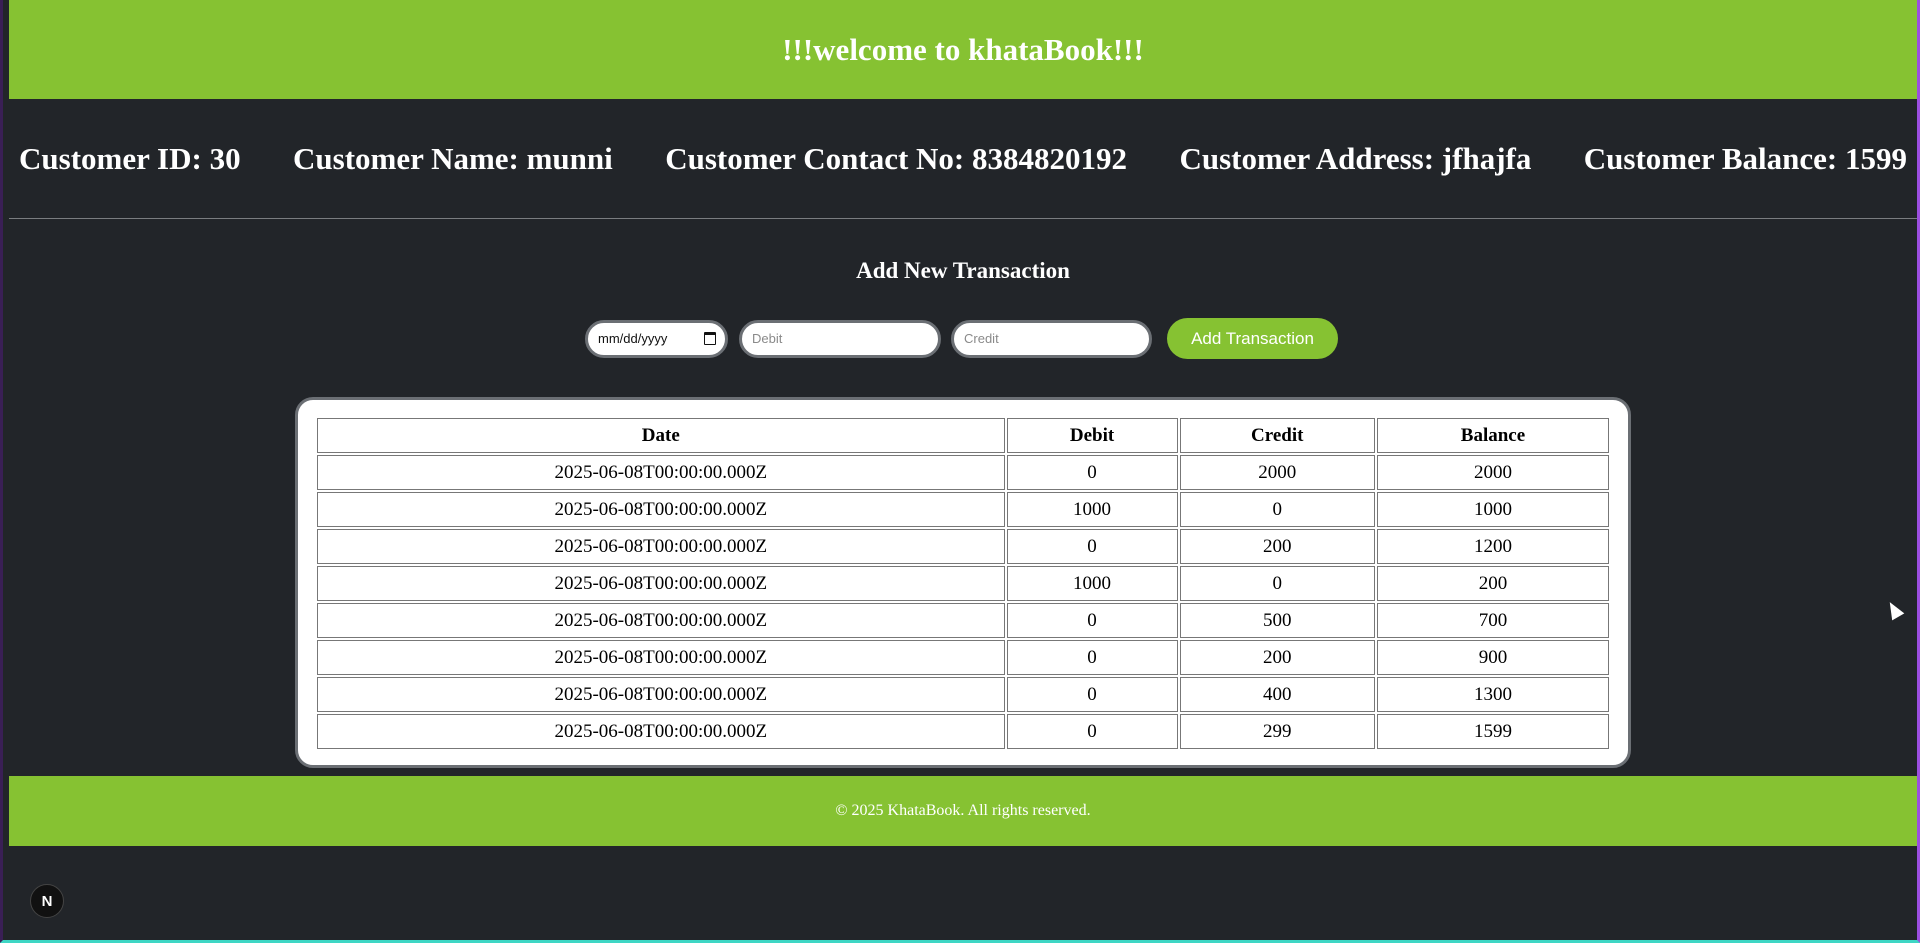 The height and width of the screenshot is (943, 1920). I want to click on column-header-date: Date, so click(661, 435).